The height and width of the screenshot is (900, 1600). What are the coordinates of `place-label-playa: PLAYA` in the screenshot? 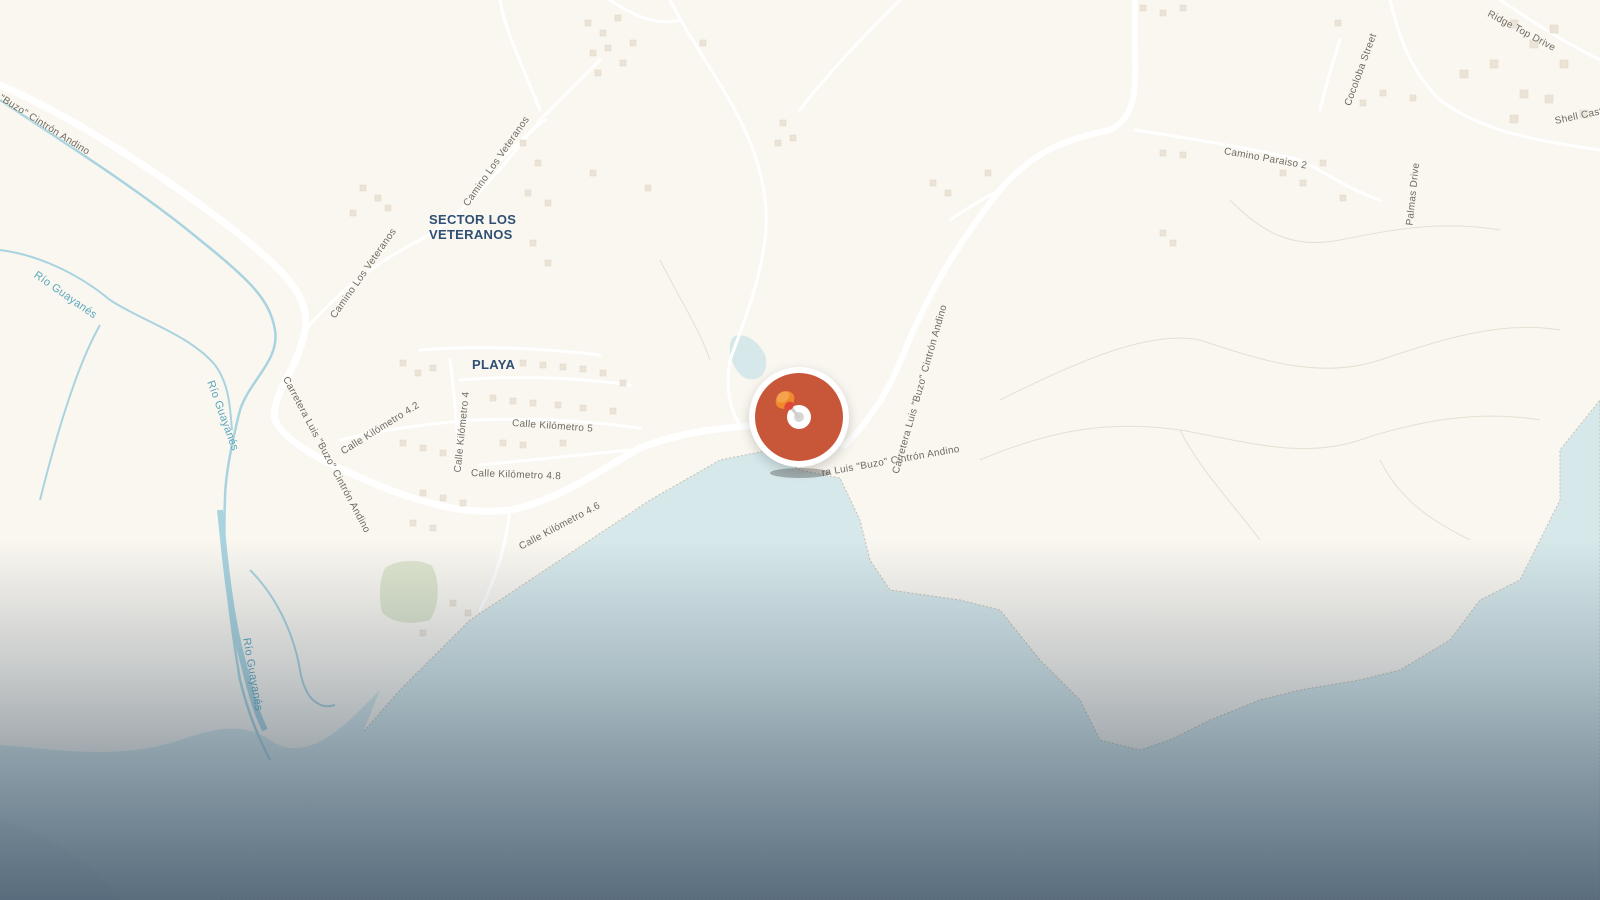 It's located at (494, 364).